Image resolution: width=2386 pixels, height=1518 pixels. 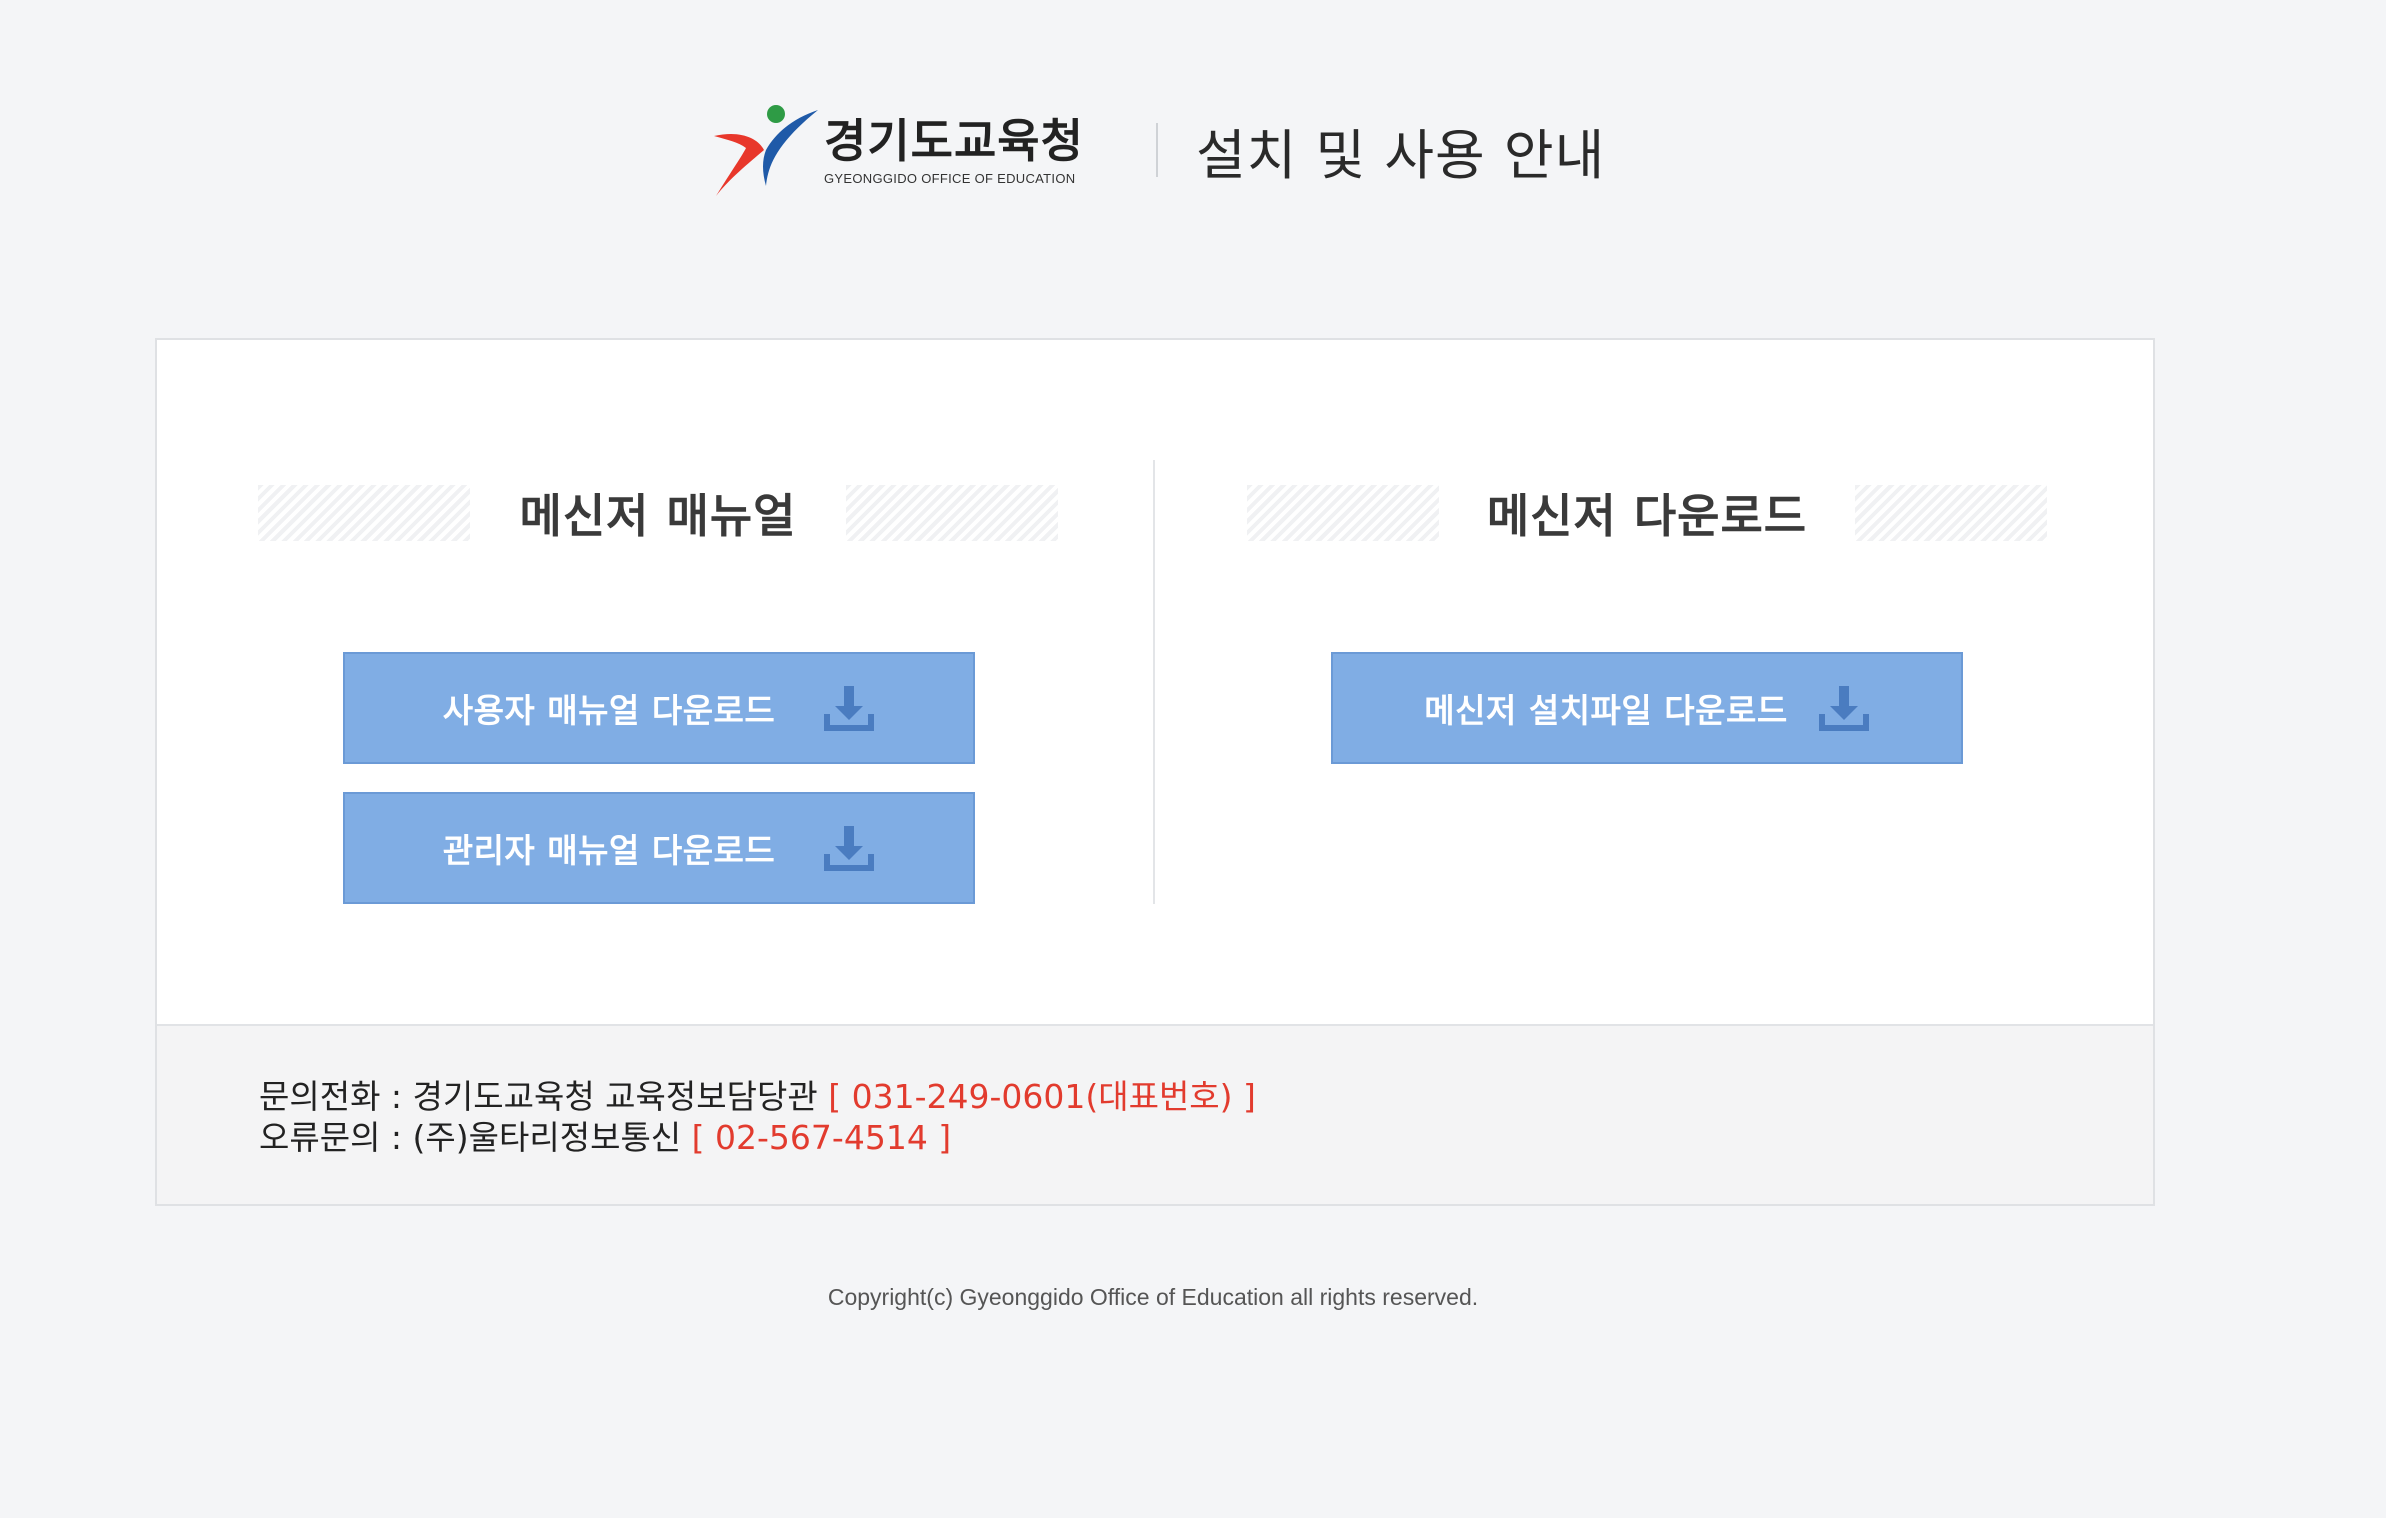 I want to click on manual-heading-text: 메신저 매뉴얼, so click(x=658, y=516).